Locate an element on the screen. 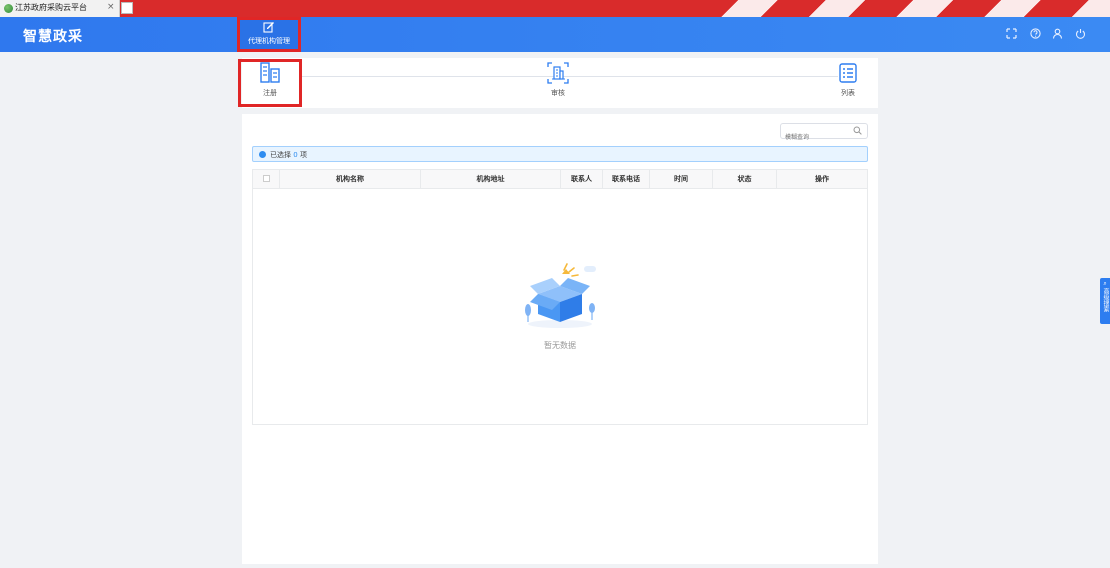  table-header: 机构名称 机构地址 联系人 联系电话 时间 状态 操作 is located at coordinates (560, 179).